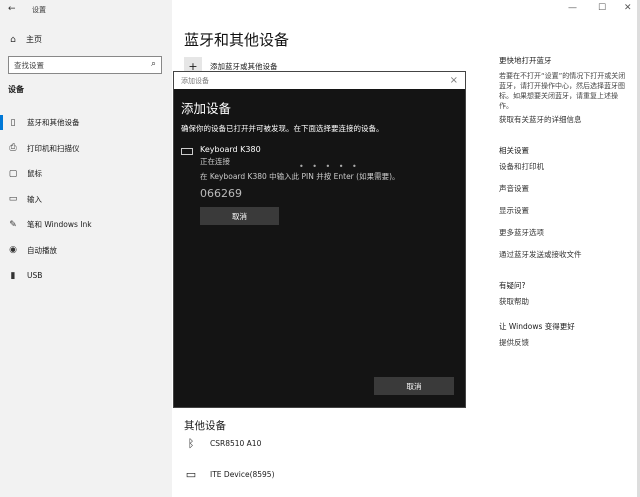 The width and height of the screenshot is (640, 497). What do you see at coordinates (512, 285) in the screenshot?
I see `question-title: 有疑问?` at bounding box center [512, 285].